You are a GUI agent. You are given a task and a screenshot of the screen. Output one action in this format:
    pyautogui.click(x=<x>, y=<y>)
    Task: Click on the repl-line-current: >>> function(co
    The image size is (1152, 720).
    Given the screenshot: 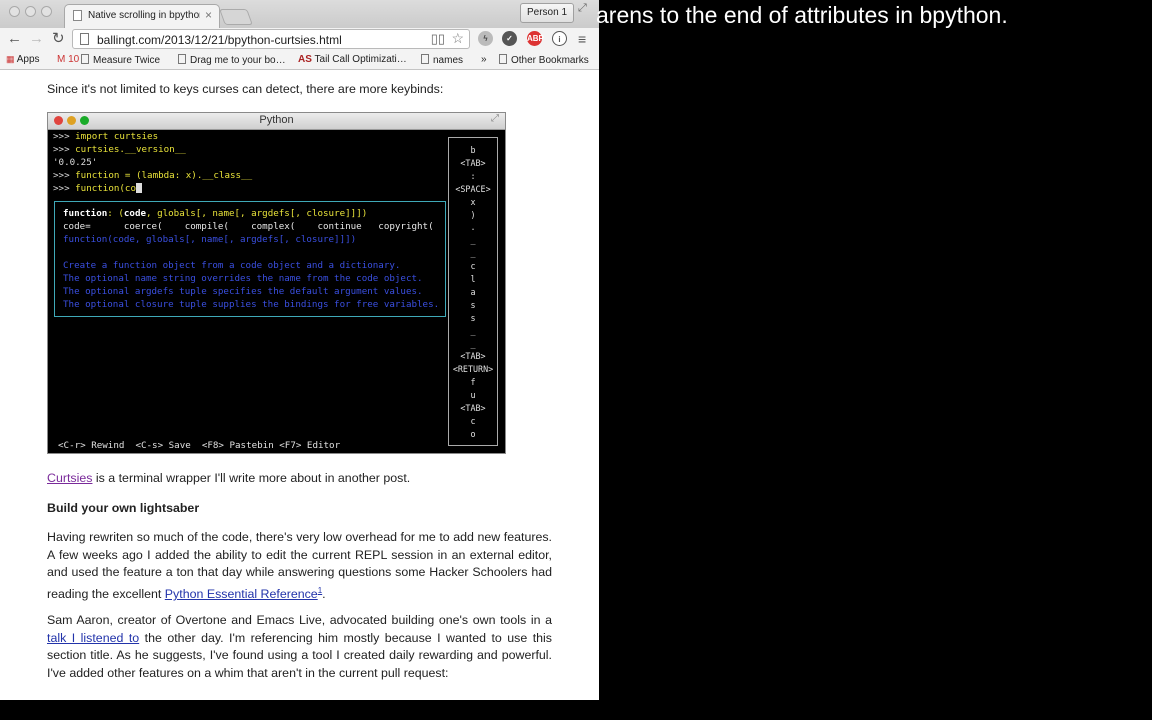 What is the action you would take?
    pyautogui.click(x=97, y=189)
    